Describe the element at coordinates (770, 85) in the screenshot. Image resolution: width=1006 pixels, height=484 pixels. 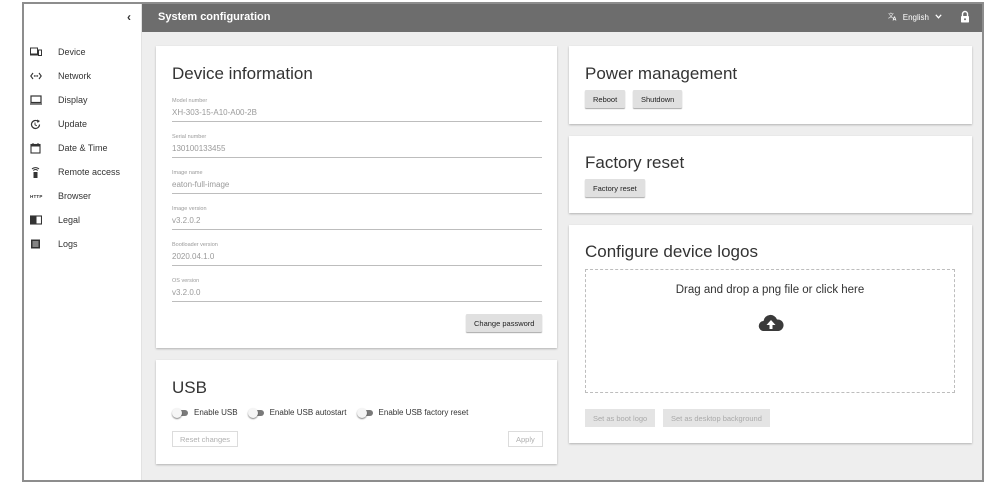
I see `power-management-card: Power management Reboot Shutdown` at that location.